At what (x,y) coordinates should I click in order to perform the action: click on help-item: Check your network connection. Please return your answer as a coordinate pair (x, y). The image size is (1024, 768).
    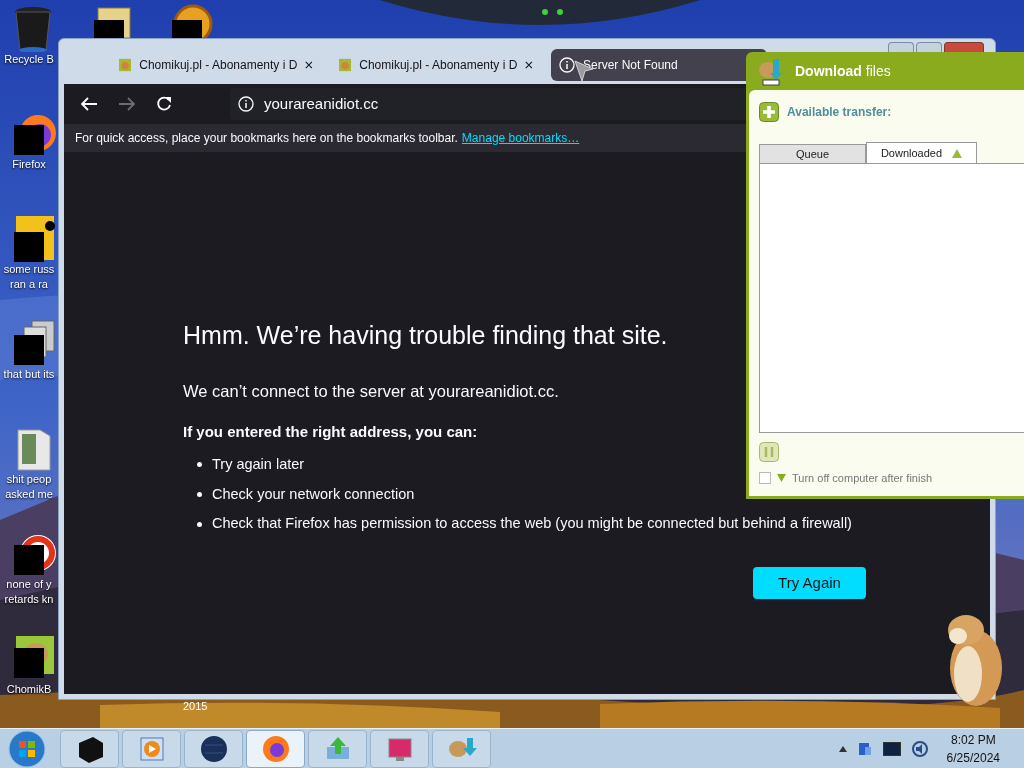
    Looking at the image, I should click on (313, 494).